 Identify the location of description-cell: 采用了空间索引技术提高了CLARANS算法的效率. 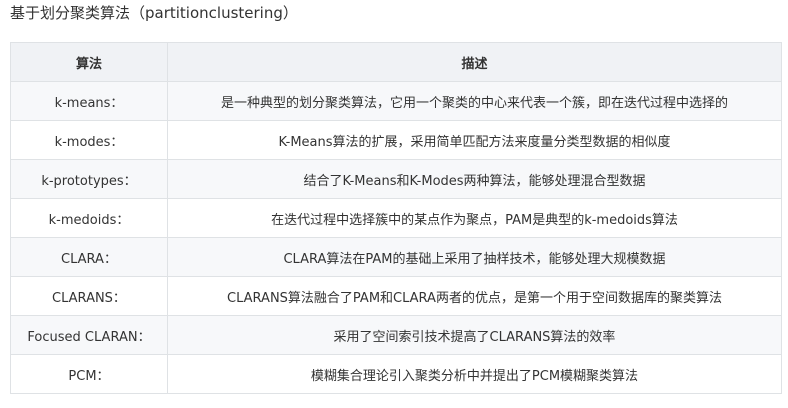
(474, 335).